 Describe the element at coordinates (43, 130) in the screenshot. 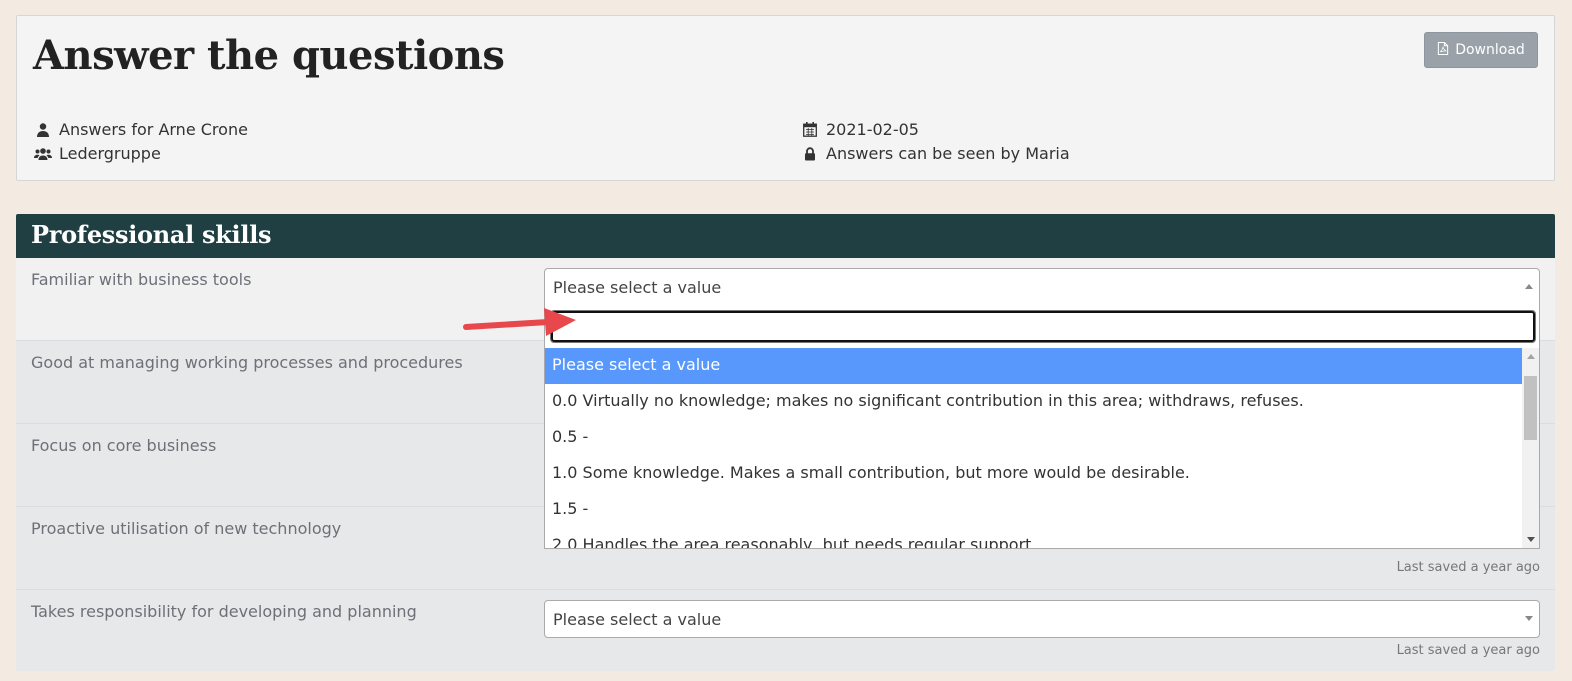

I see `user-icon` at that location.